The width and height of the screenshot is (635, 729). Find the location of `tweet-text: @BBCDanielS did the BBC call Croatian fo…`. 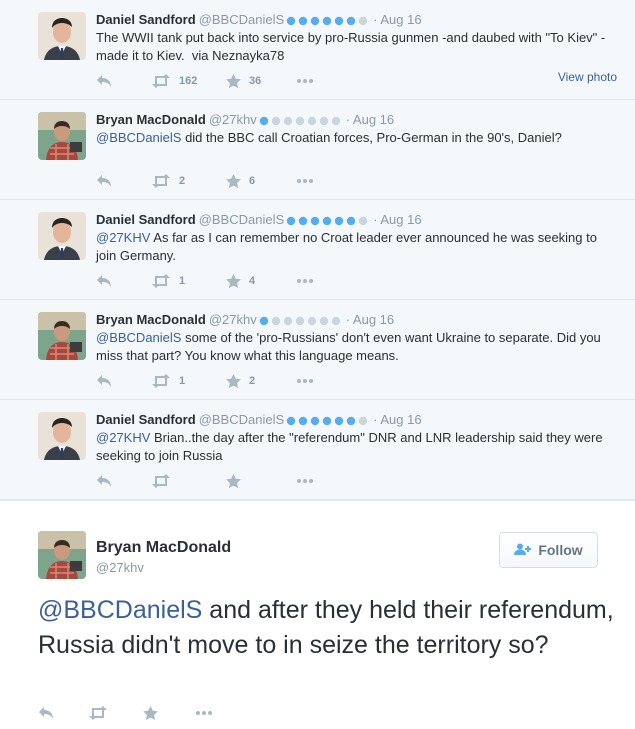

tweet-text: @BBCDanielS did the BBC call Croatian fo… is located at coordinates (356, 138).